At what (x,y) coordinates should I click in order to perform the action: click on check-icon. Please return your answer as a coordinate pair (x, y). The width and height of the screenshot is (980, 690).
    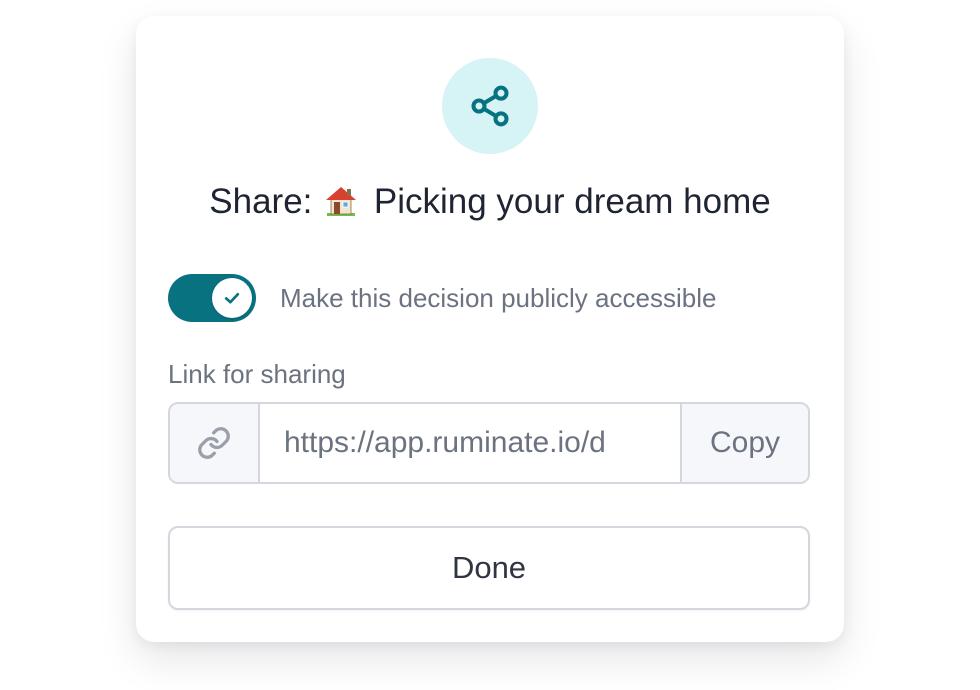
    Looking at the image, I should click on (232, 298).